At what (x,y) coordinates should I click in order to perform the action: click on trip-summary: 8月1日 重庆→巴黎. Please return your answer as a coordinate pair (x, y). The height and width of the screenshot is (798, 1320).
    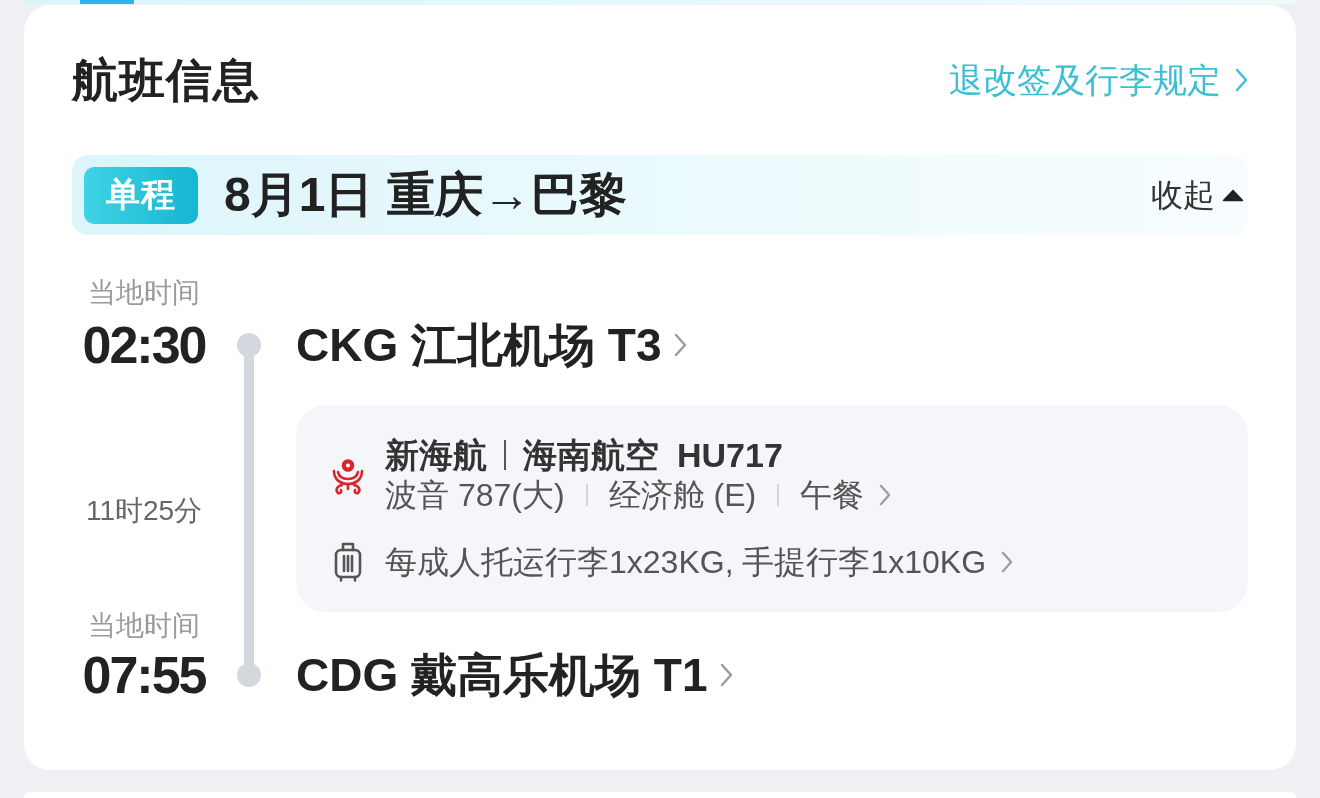
    Looking at the image, I should click on (425, 195).